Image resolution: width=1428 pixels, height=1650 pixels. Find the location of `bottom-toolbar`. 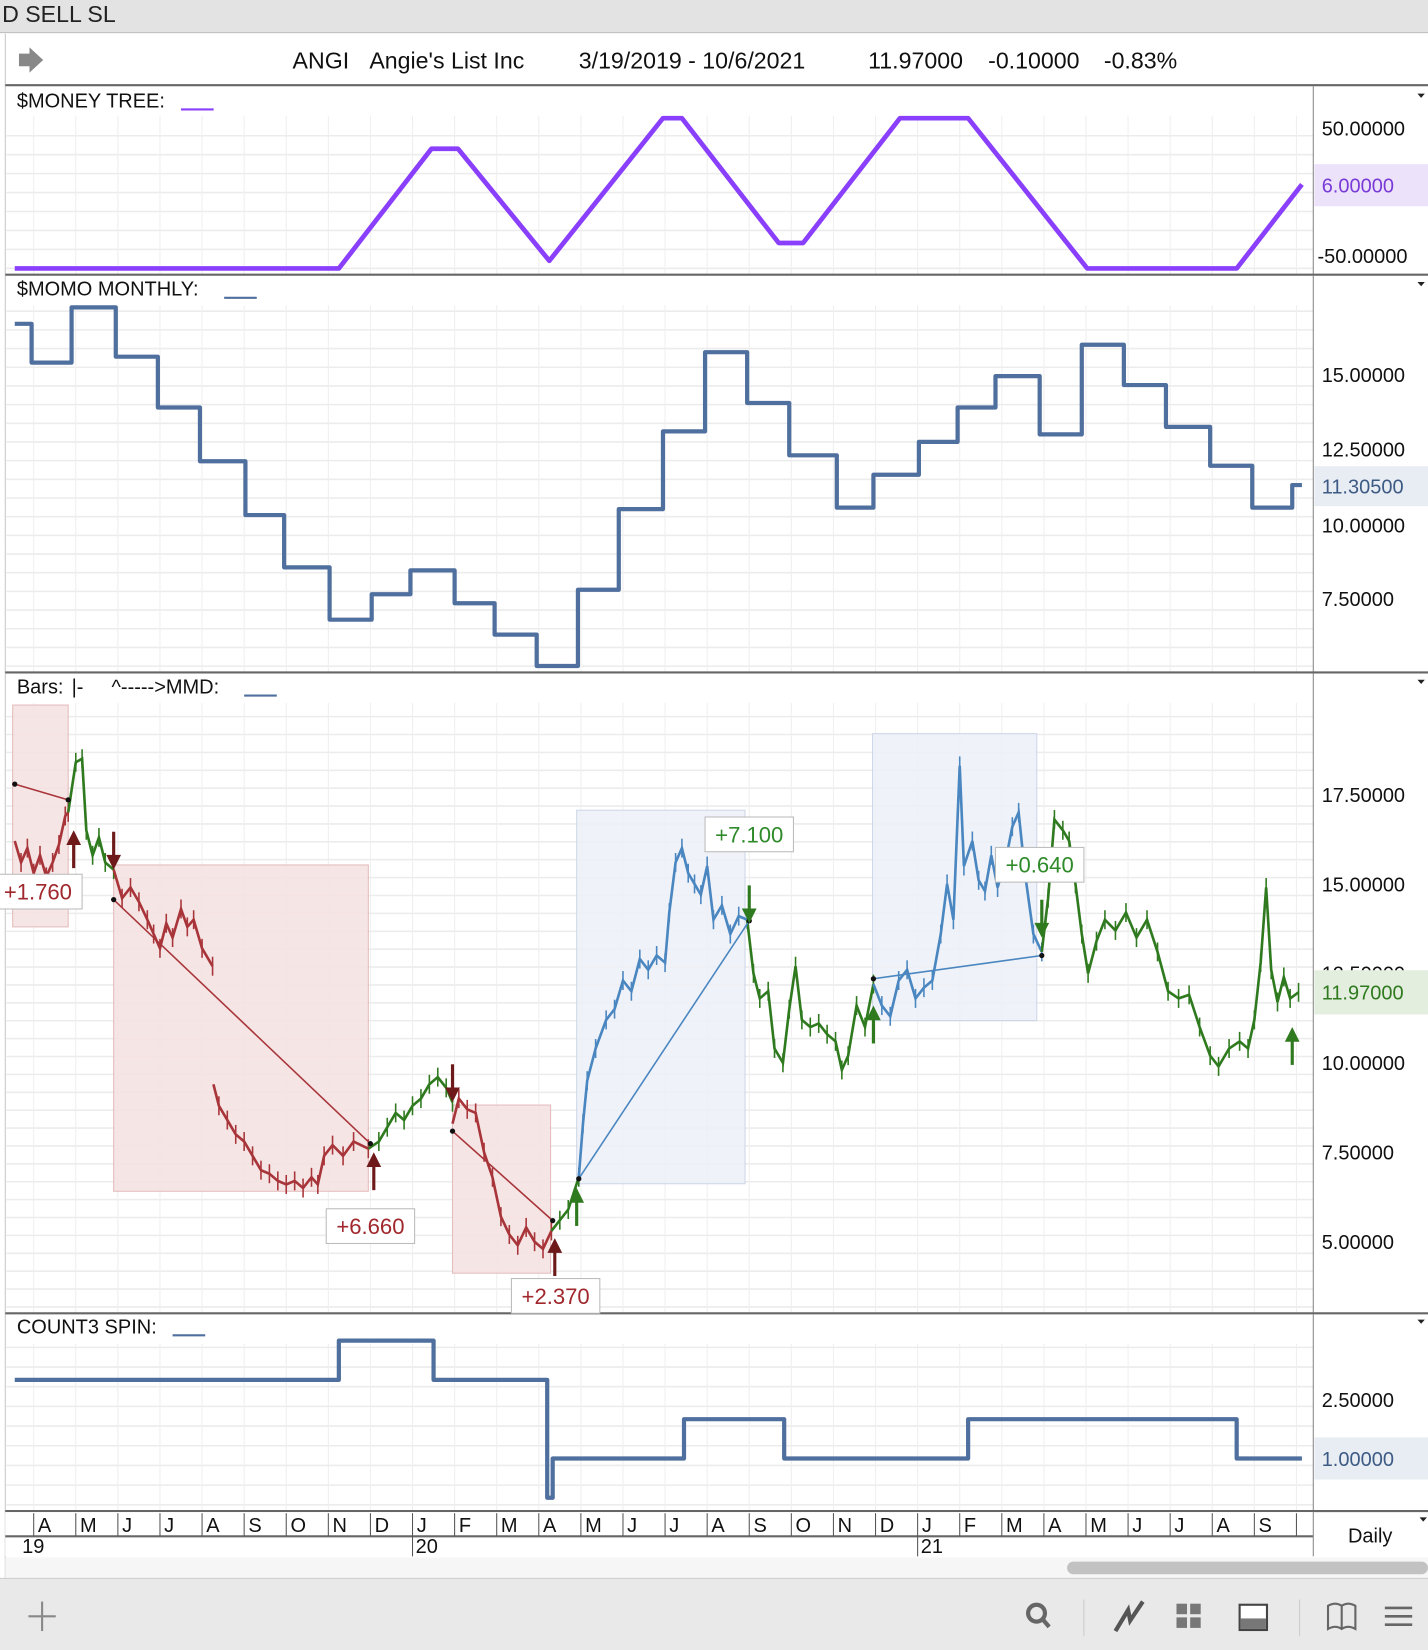

bottom-toolbar is located at coordinates (714, 1614).